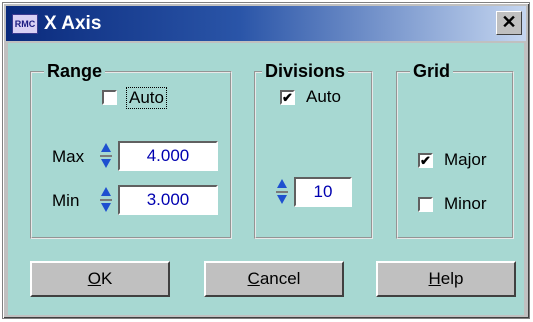 This screenshot has height=322, width=533. What do you see at coordinates (282, 192) in the screenshot?
I see `divisions-spinner` at bounding box center [282, 192].